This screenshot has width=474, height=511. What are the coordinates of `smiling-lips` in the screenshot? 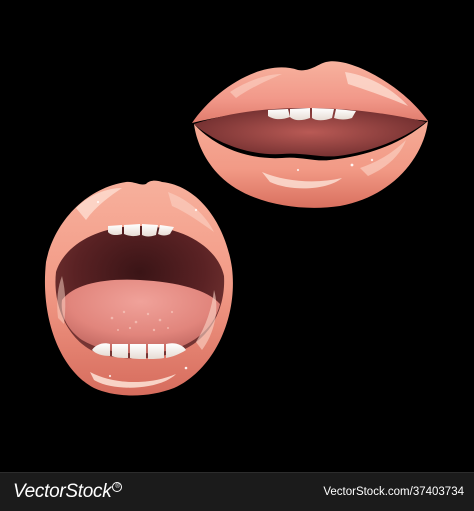 It's located at (310, 134).